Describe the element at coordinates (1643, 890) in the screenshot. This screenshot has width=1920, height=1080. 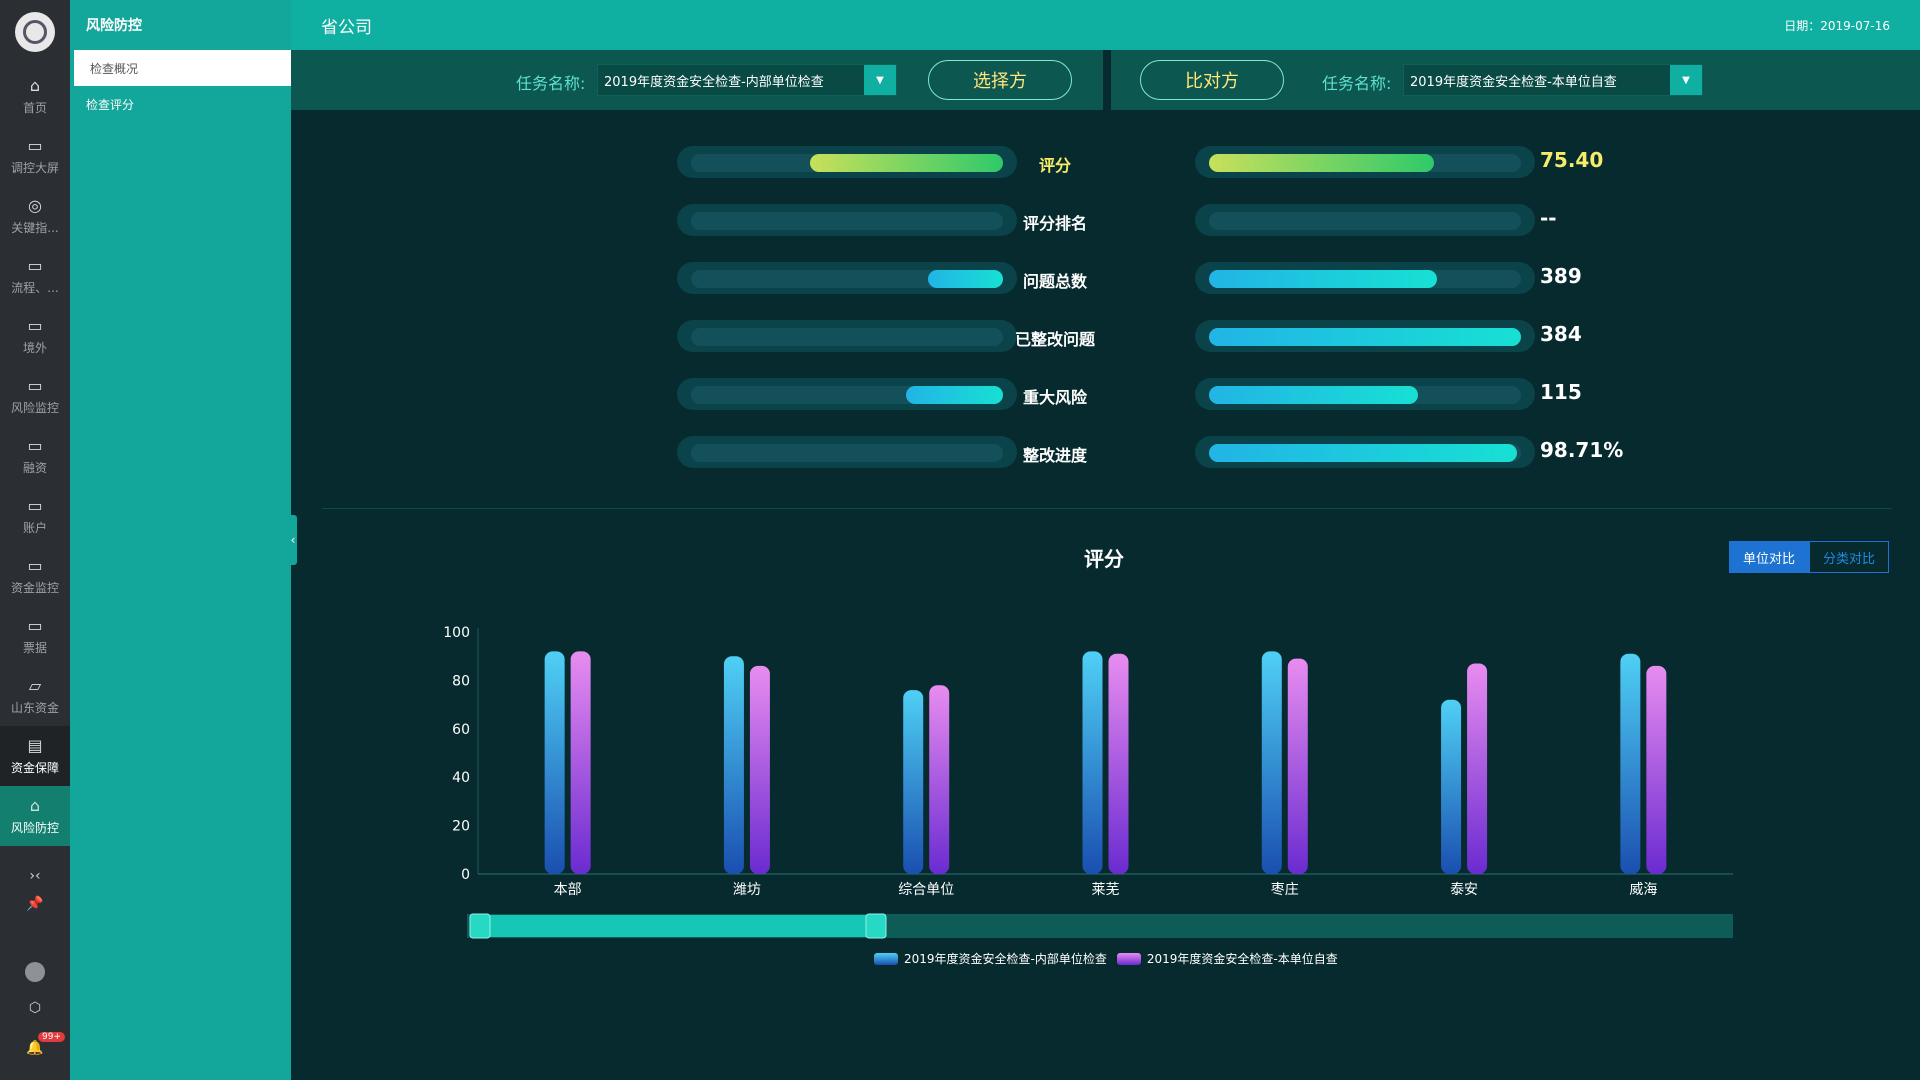
I see `x-tick-label: 威海` at that location.